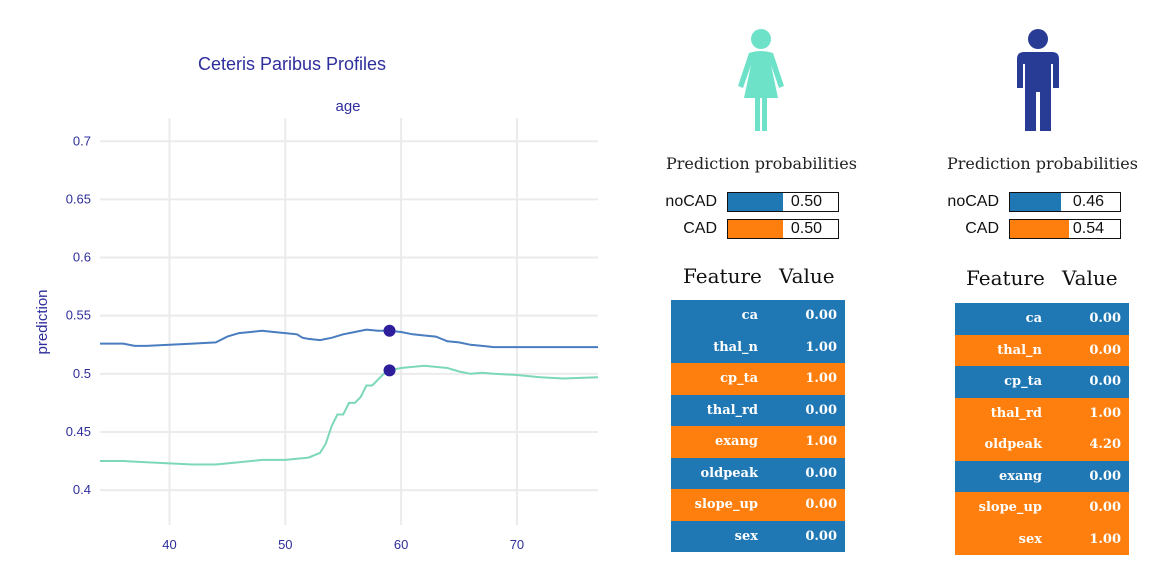 The height and width of the screenshot is (585, 1158). I want to click on feature-value: 4.20, so click(1105, 445).